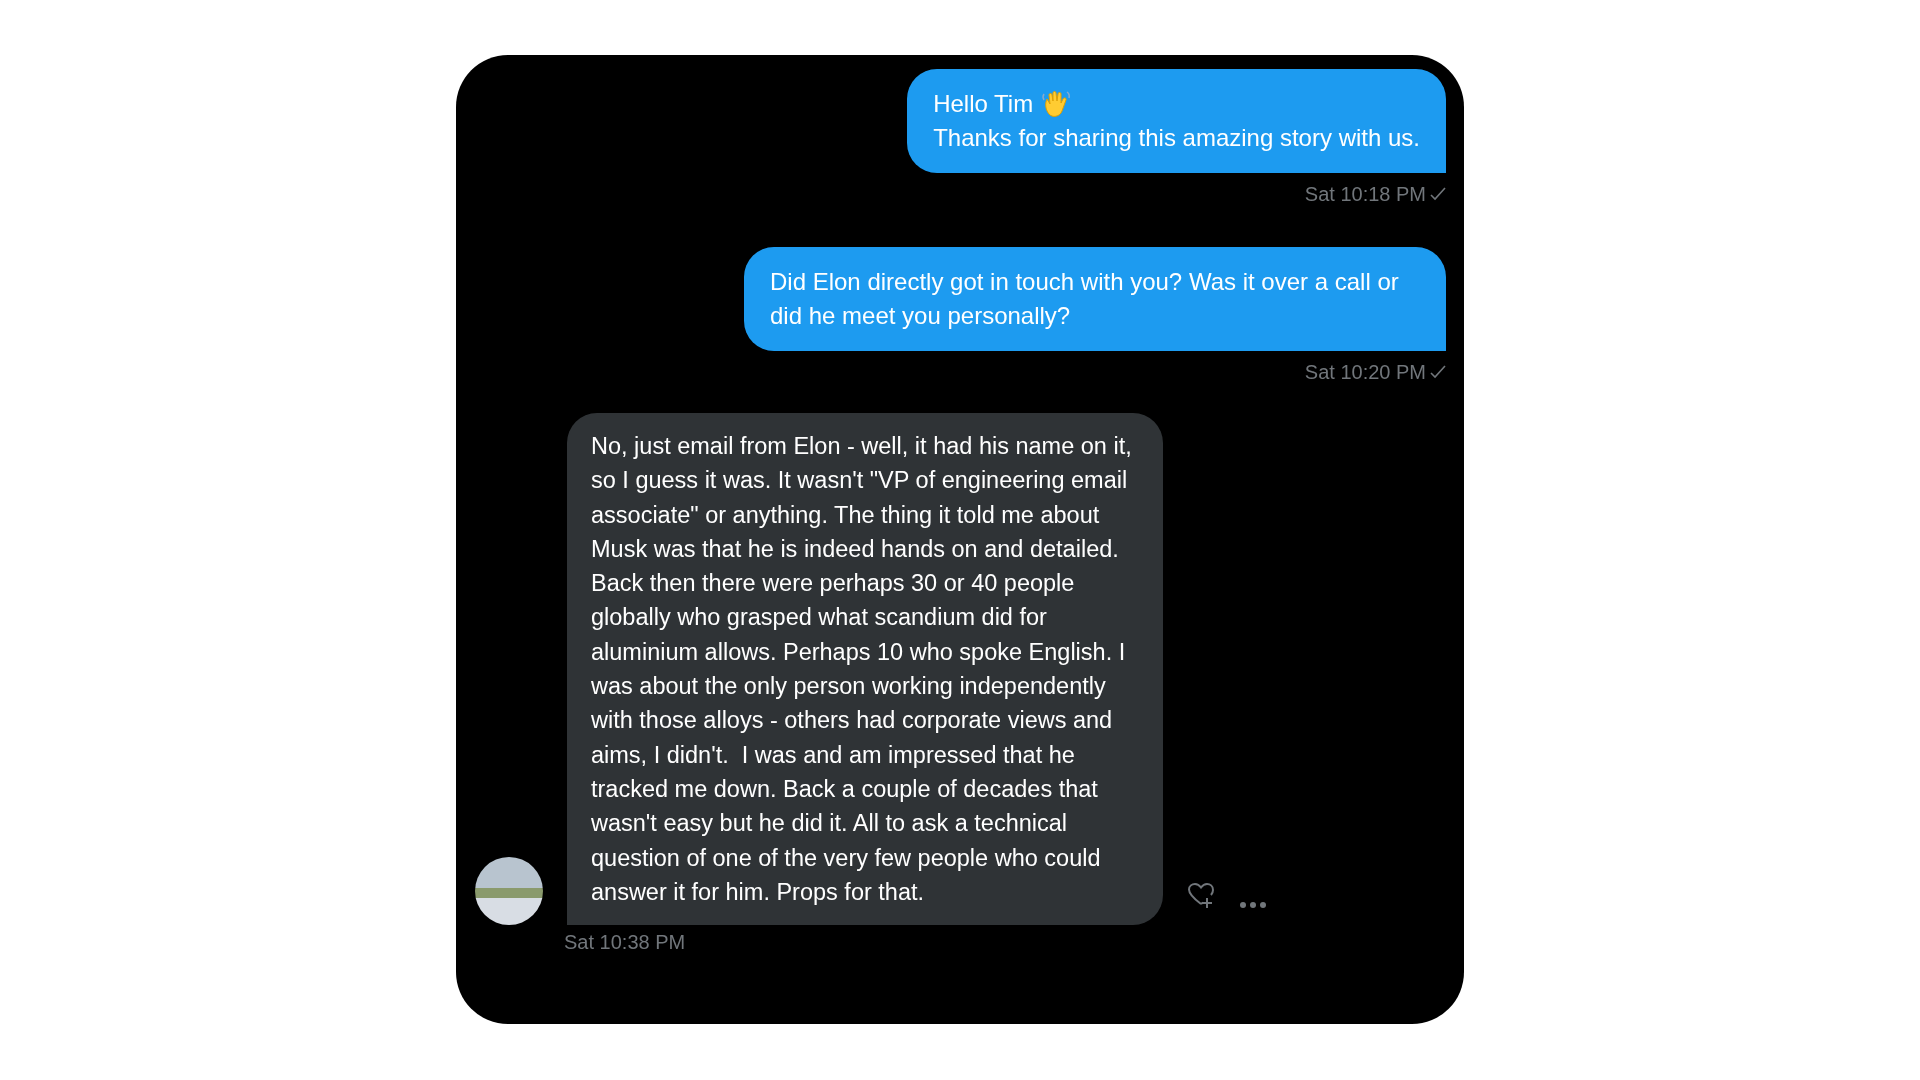 Image resolution: width=1920 pixels, height=1080 pixels. Describe the element at coordinates (1176, 138) in the screenshot. I see `message-text: Thanks for sharing this amazing story with us.` at that location.